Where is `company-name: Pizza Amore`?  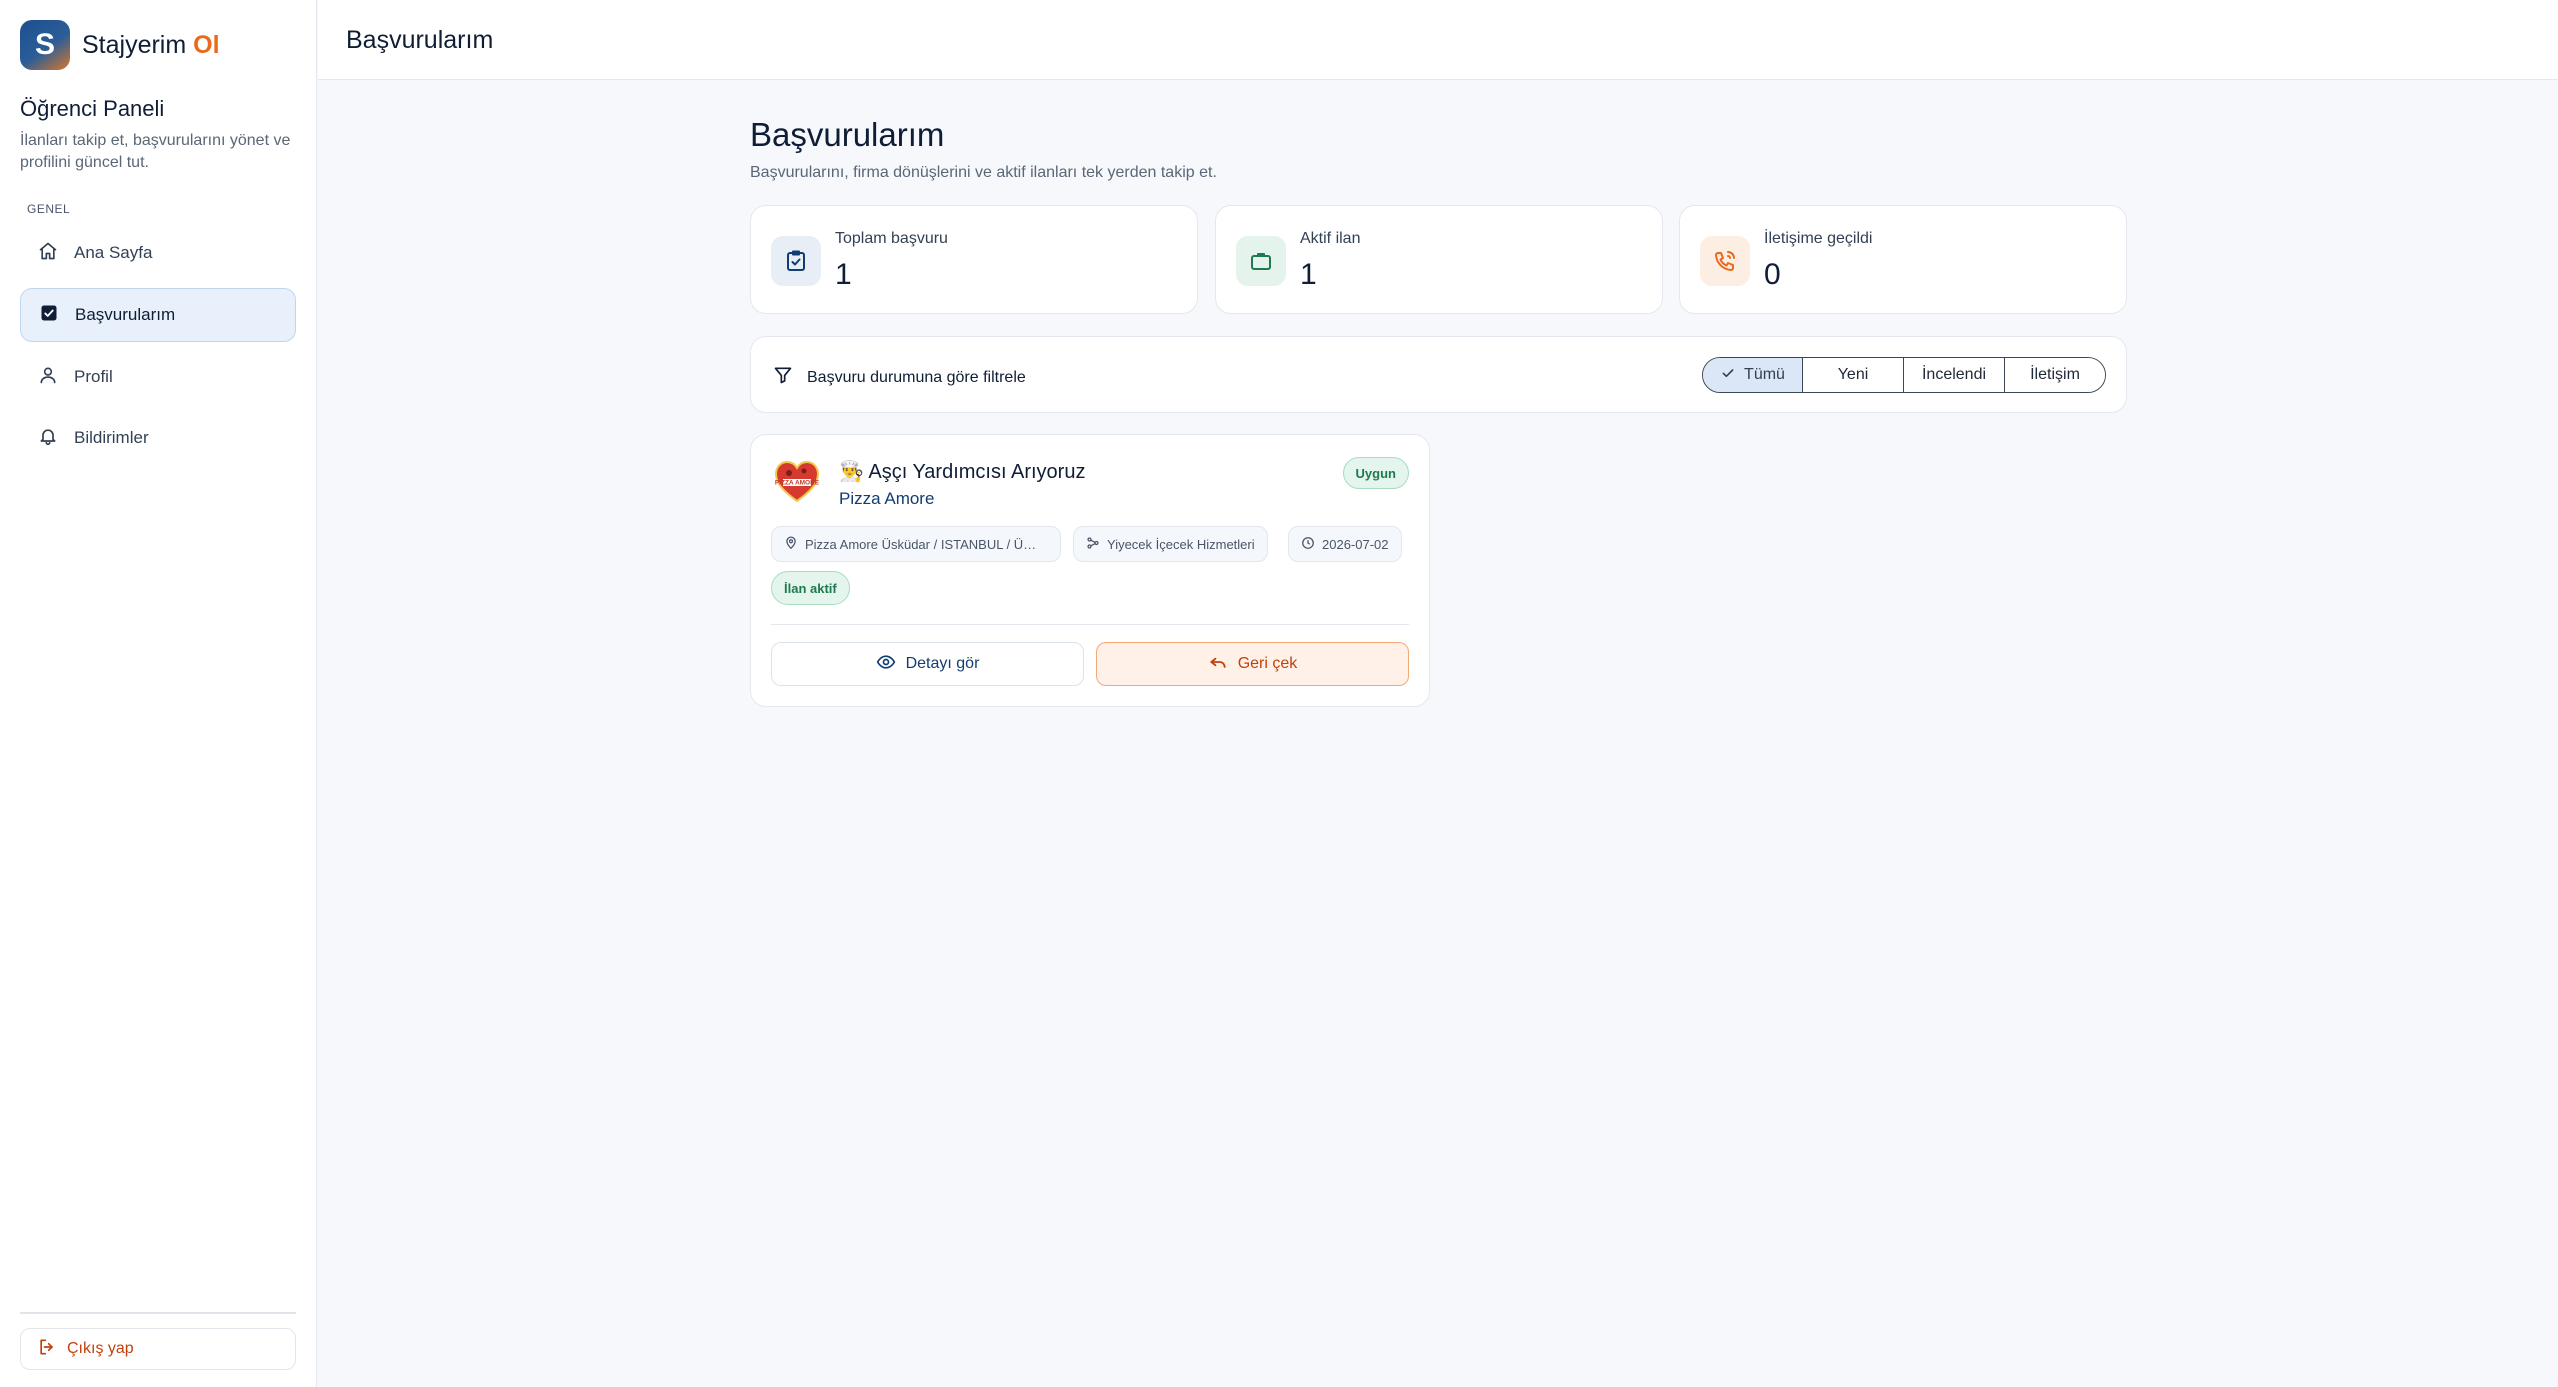 company-name: Pizza Amore is located at coordinates (886, 499).